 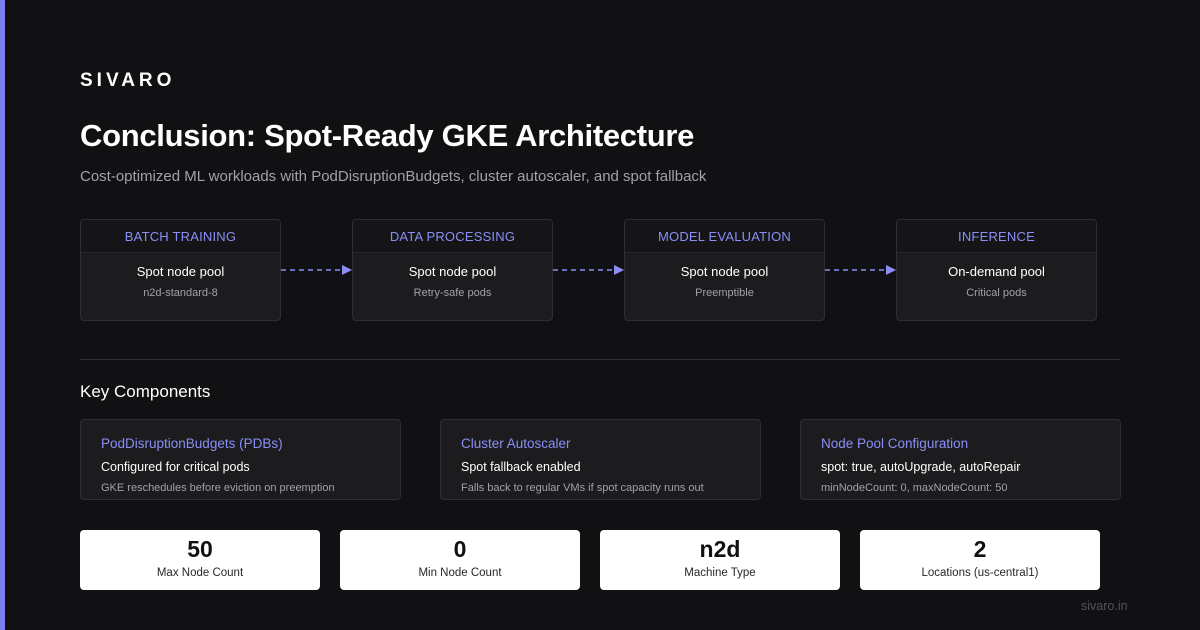 I want to click on stat-min-node-count: 0 Min Node Count, so click(x=460, y=560).